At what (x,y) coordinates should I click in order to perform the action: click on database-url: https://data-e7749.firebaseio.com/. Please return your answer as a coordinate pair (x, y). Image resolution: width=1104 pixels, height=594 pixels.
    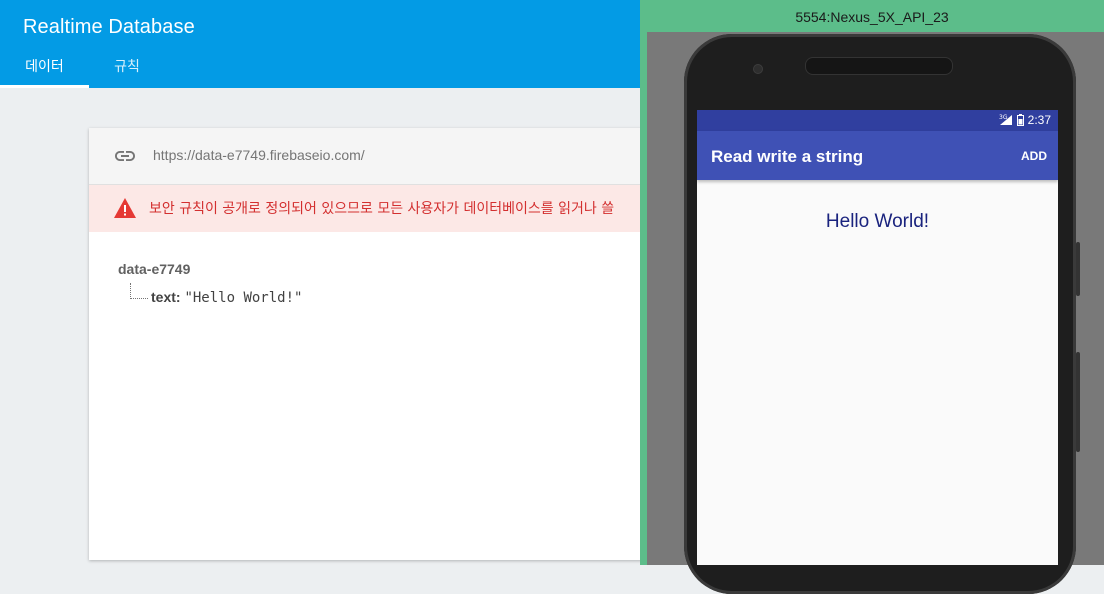
    Looking at the image, I should click on (259, 155).